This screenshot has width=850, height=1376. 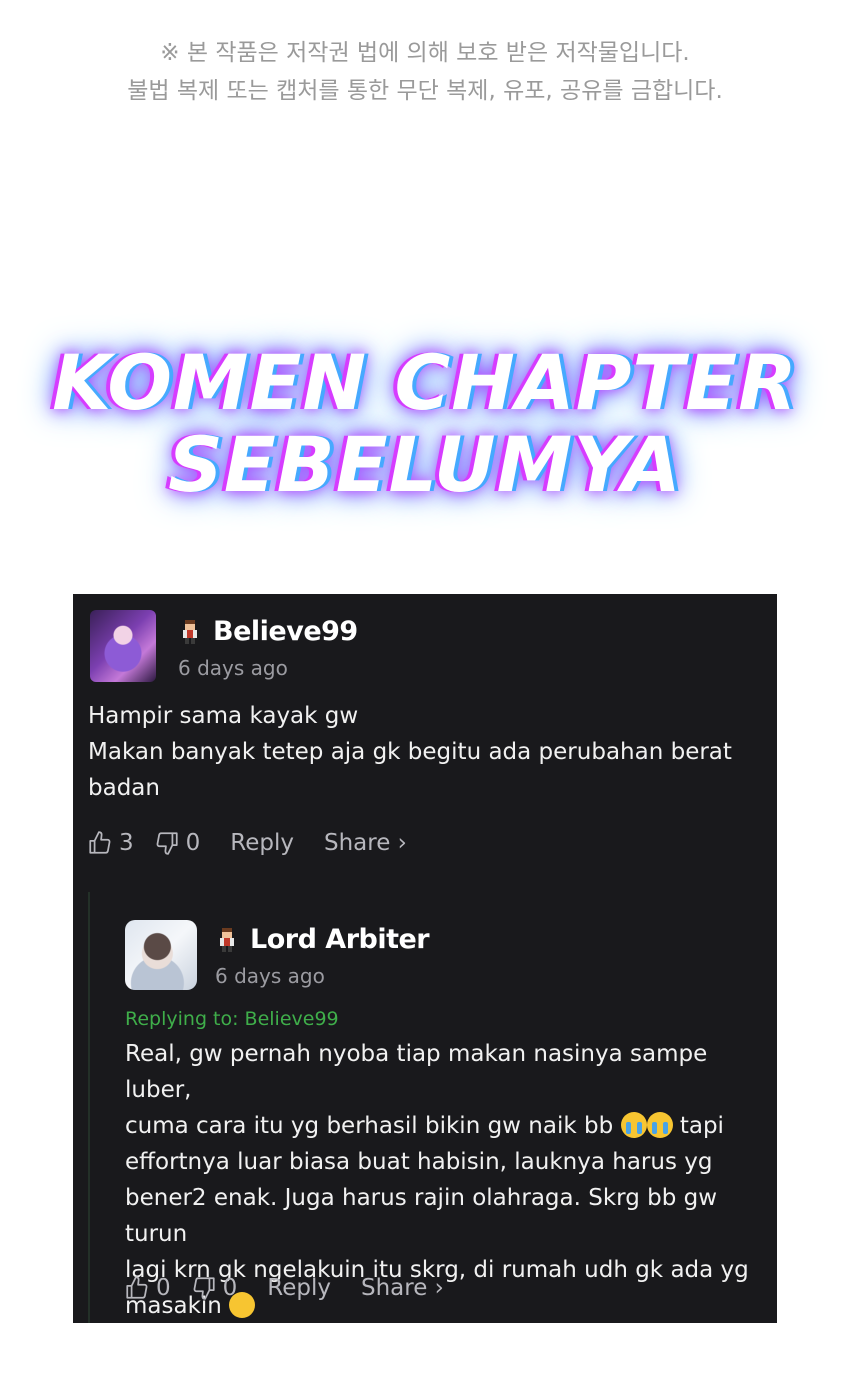 I want to click on notice-line-1: ※ 본 작품은 저작권 법에 의해 보호 받은 저작물입니다., so click(x=425, y=53).